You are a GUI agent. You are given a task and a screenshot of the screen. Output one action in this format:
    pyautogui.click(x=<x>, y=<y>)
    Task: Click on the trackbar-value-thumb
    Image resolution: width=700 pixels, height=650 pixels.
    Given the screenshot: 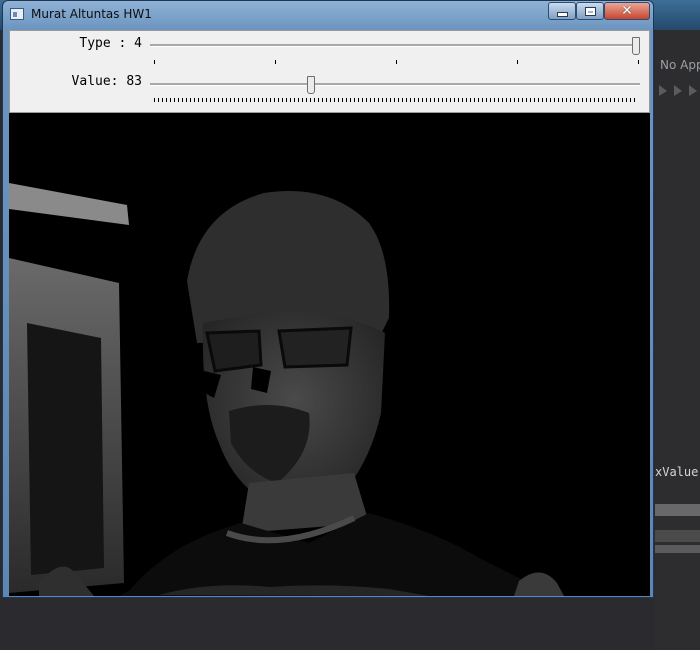 What is the action you would take?
    pyautogui.click(x=310, y=85)
    